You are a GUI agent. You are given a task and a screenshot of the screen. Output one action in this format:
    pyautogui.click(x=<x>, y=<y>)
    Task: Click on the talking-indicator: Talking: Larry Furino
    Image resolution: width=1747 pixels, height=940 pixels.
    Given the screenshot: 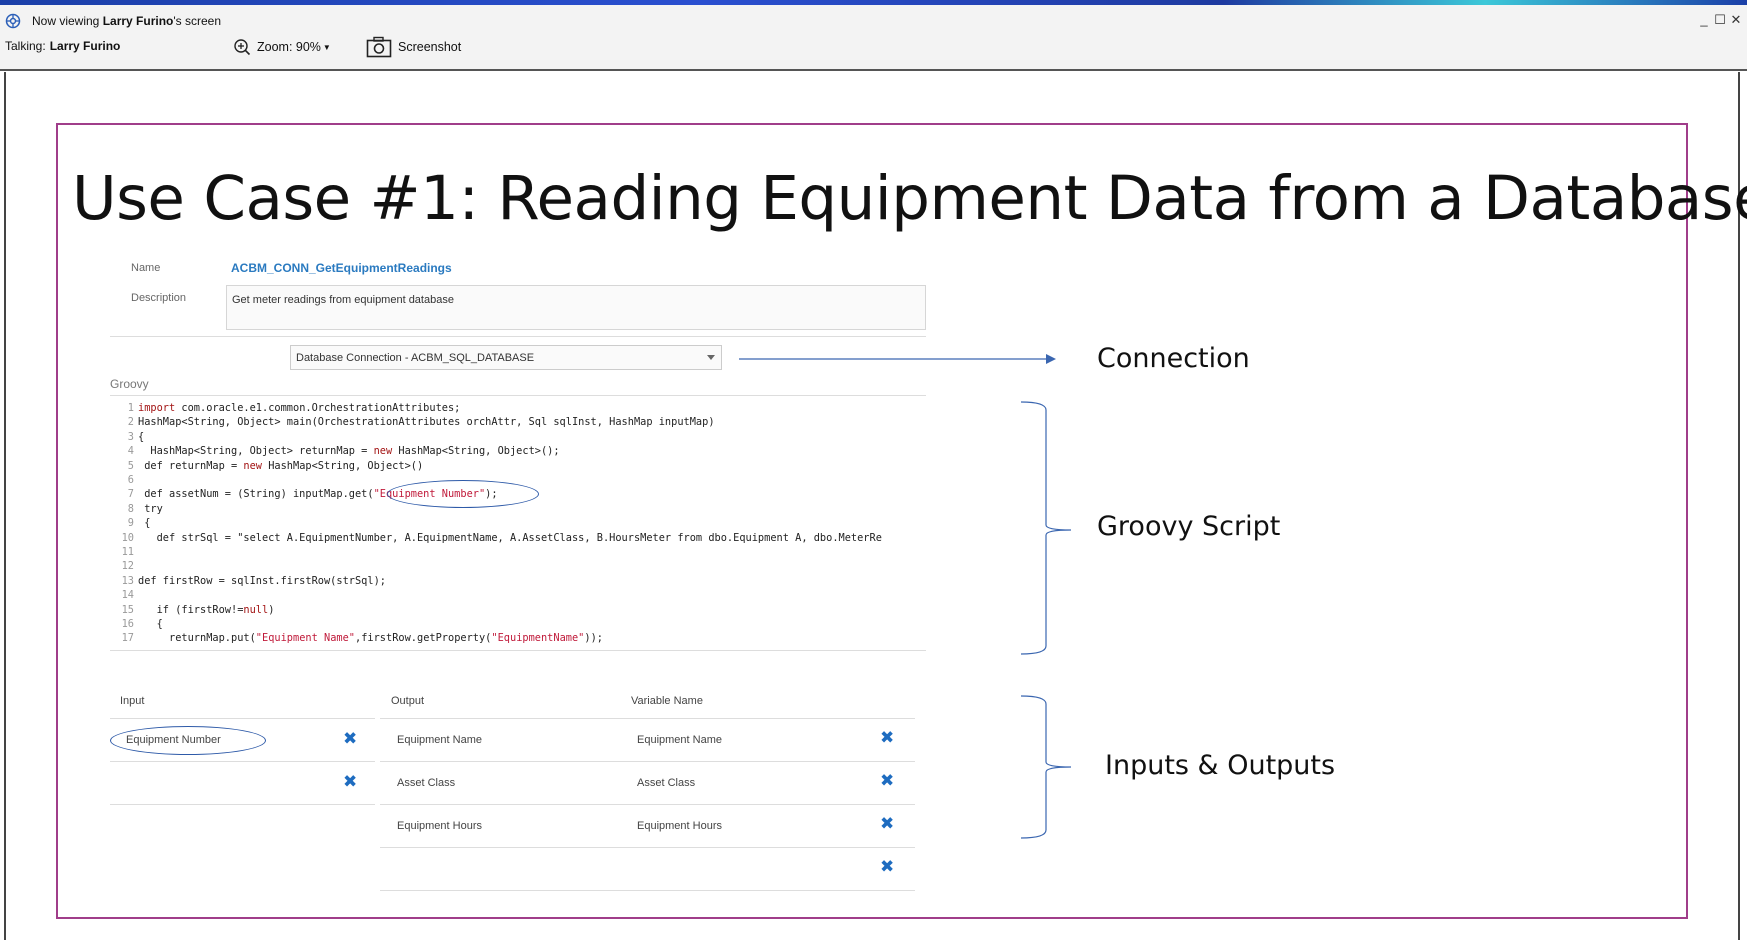 What is the action you would take?
    pyautogui.click(x=62, y=46)
    